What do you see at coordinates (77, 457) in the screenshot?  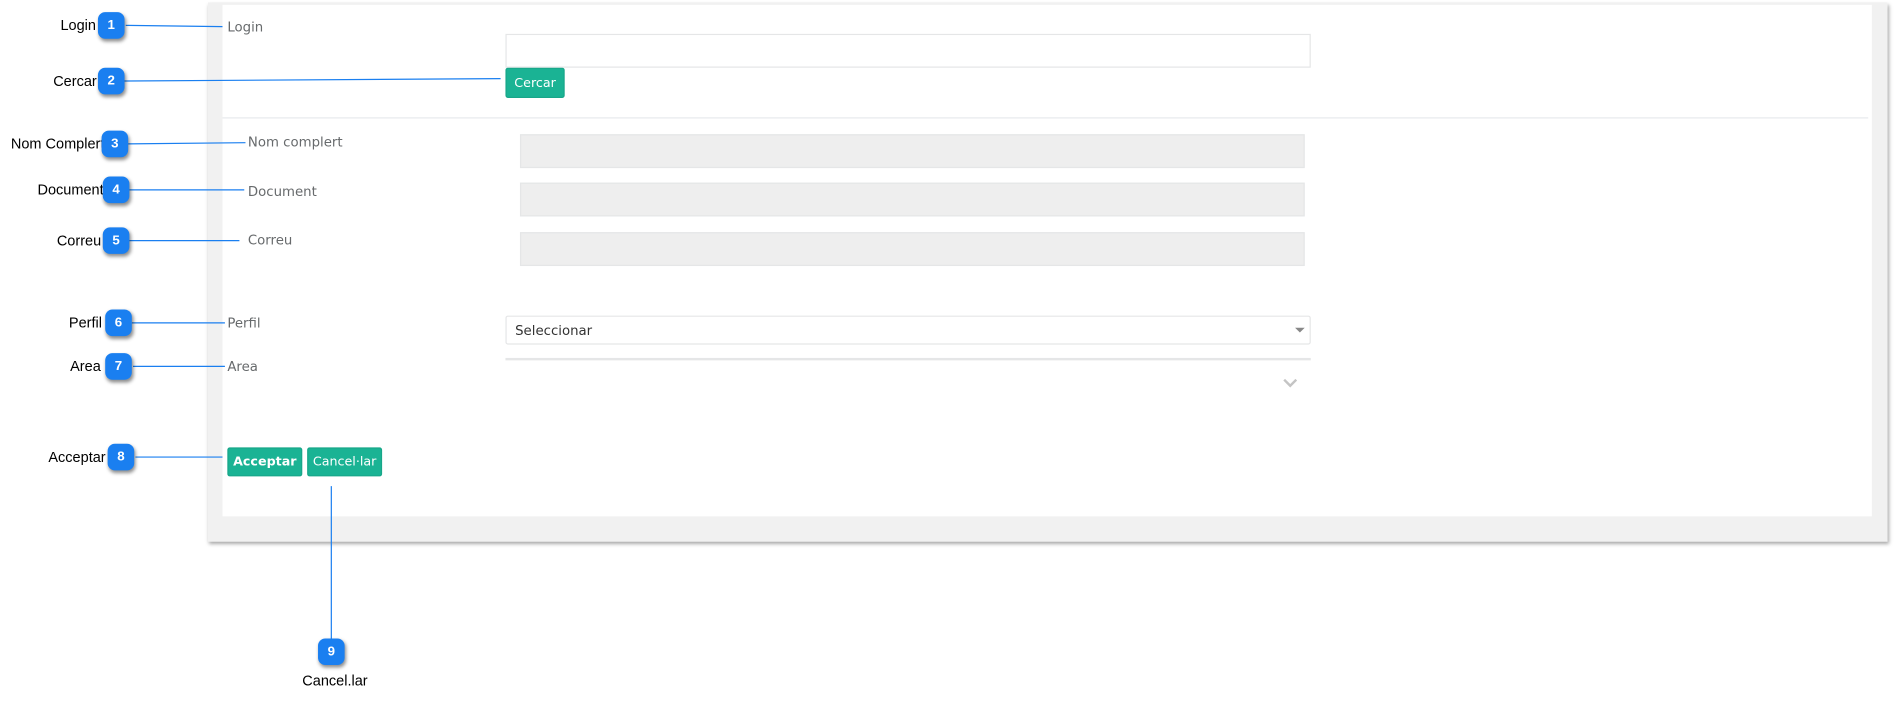 I see `callout-label: Acceptar` at bounding box center [77, 457].